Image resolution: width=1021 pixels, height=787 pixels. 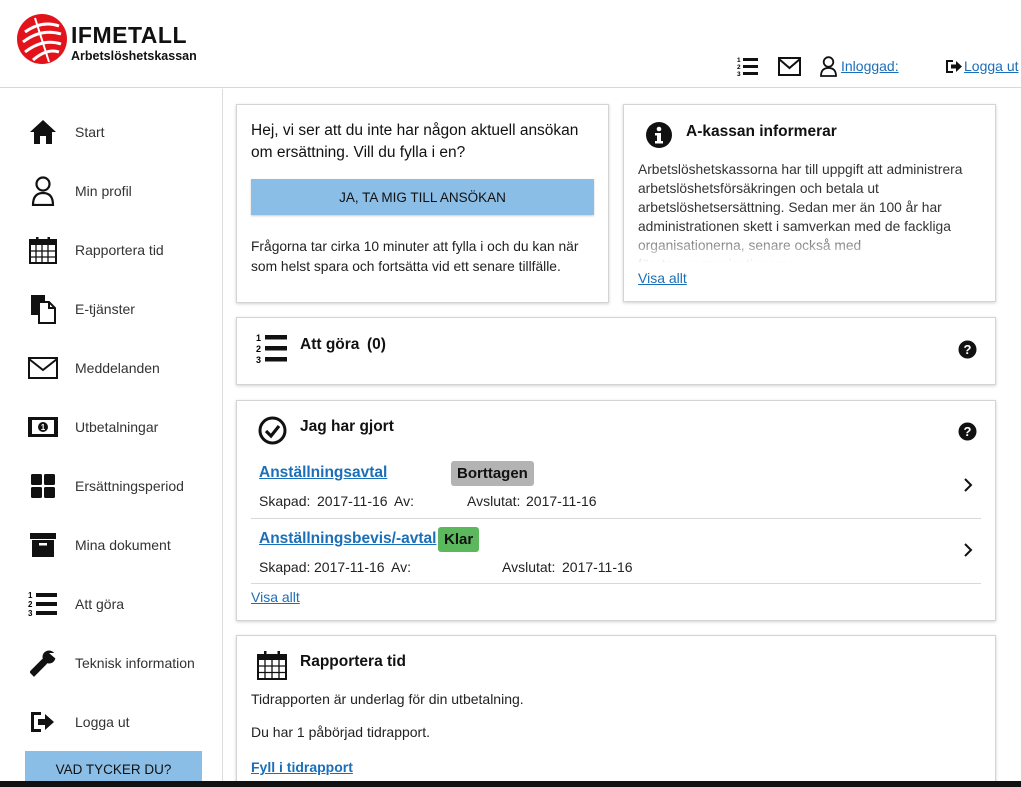 I want to click on user-icon, so click(x=43, y=191).